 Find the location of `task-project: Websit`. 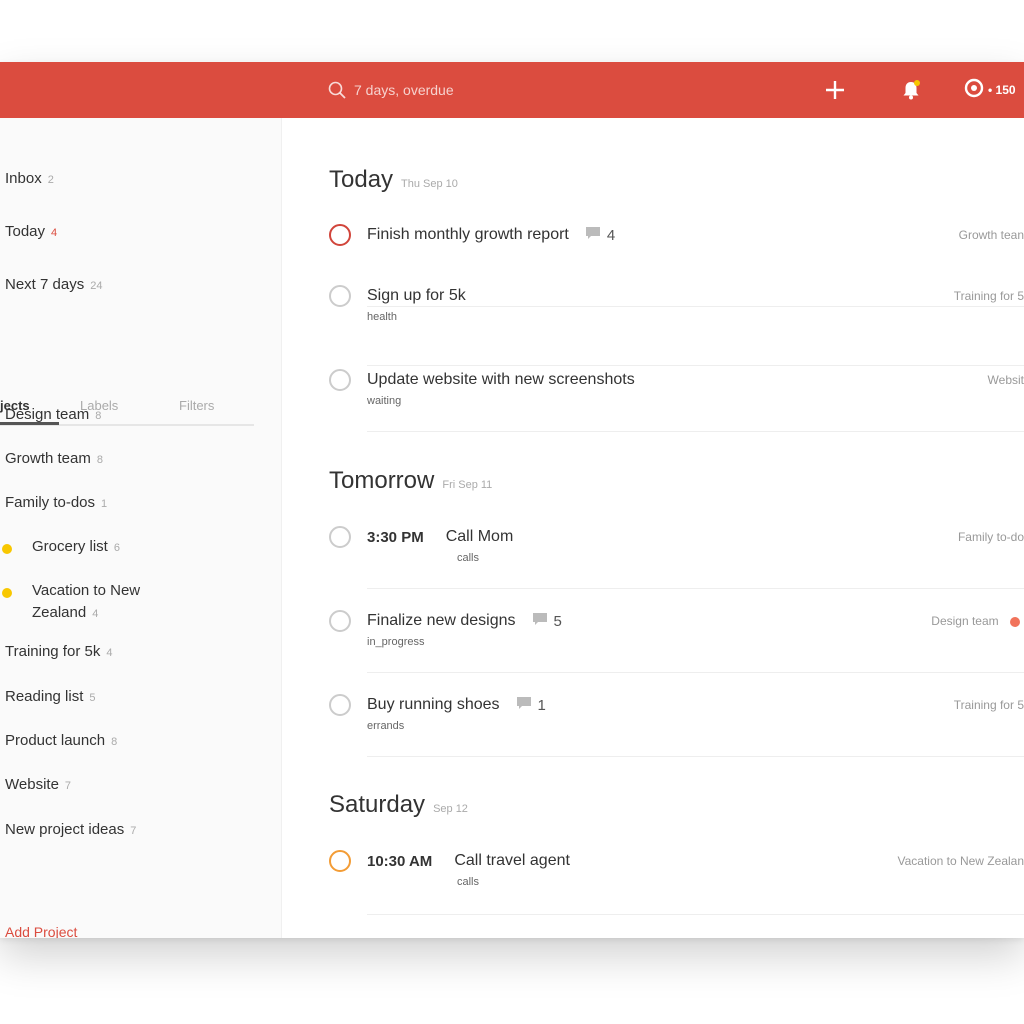

task-project: Websit is located at coordinates (1006, 380).